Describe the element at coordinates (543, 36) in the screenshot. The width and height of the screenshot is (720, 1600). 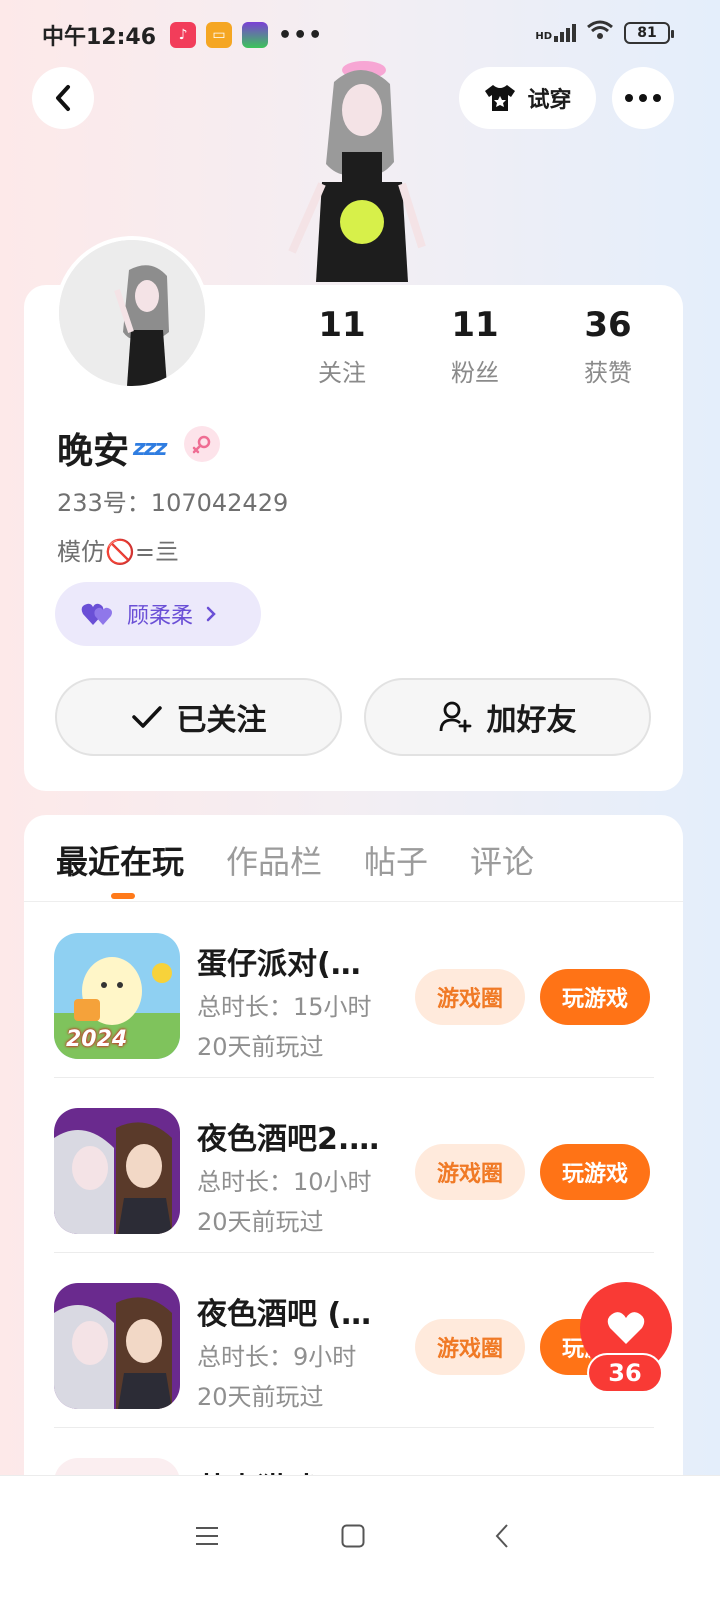
I see `network-label: HD` at that location.